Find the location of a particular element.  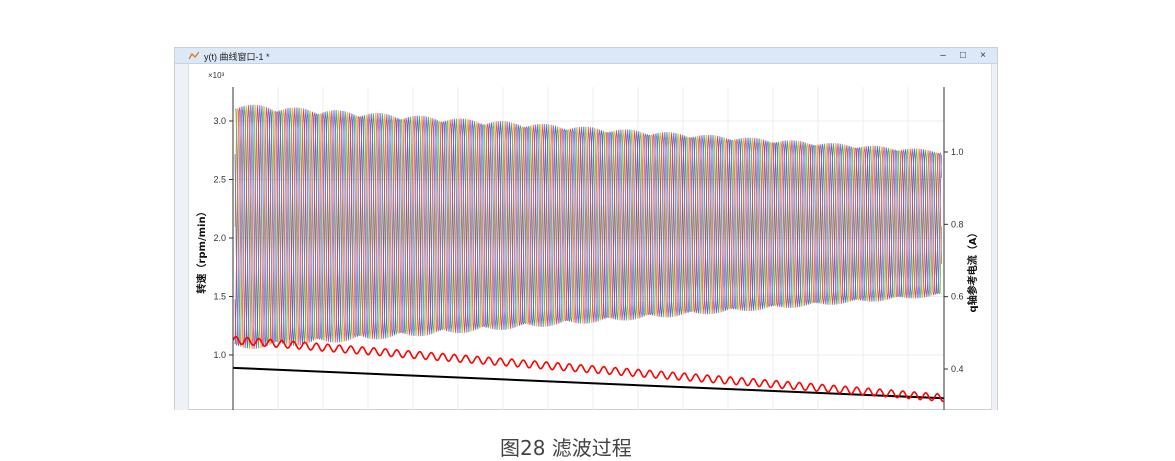

right-tick-label: 0.6 is located at coordinates (957, 297).